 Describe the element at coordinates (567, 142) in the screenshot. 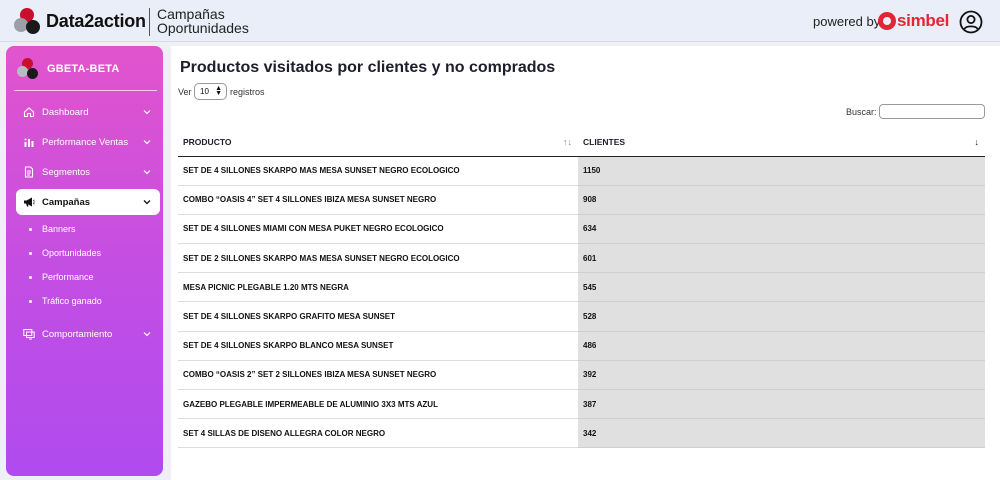

I see `sort-both-icon: ↑↓` at that location.